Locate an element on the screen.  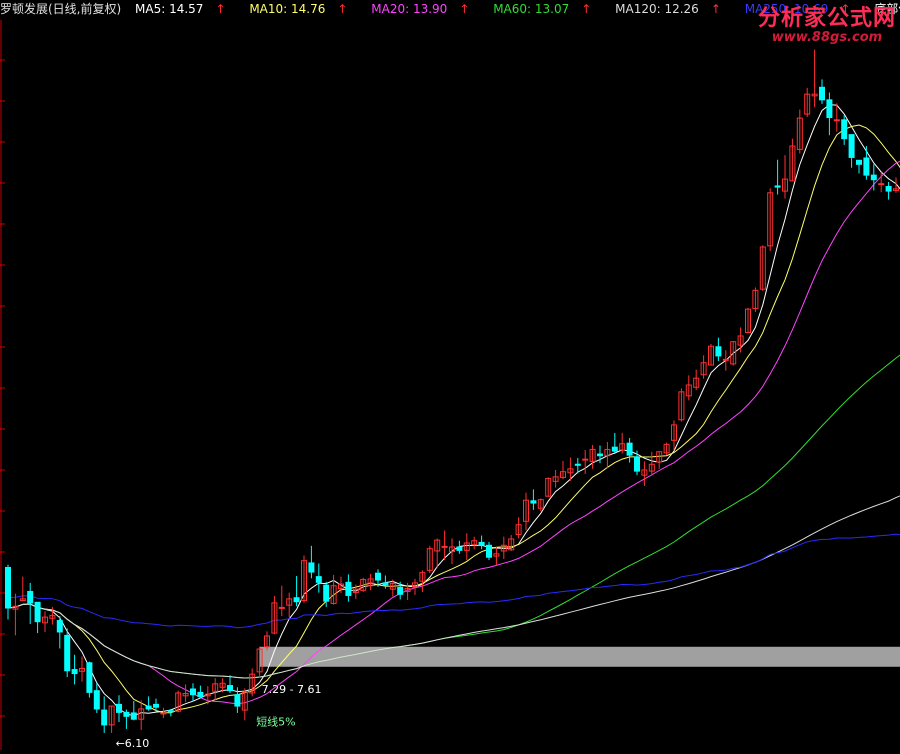
stock-name: 罗顿发展(日线,前复权) is located at coordinates (61, 9).